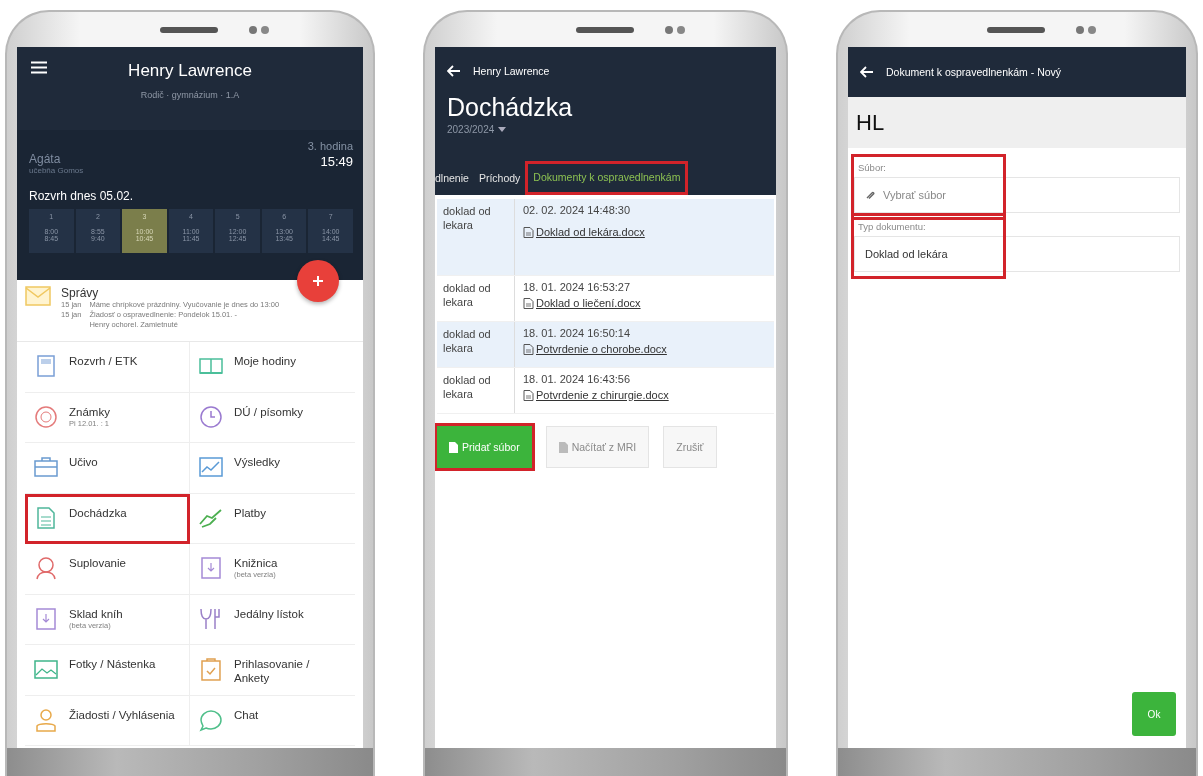 The image size is (1203, 776). I want to click on tile-label: Fotky / Nástenka, so click(112, 664).